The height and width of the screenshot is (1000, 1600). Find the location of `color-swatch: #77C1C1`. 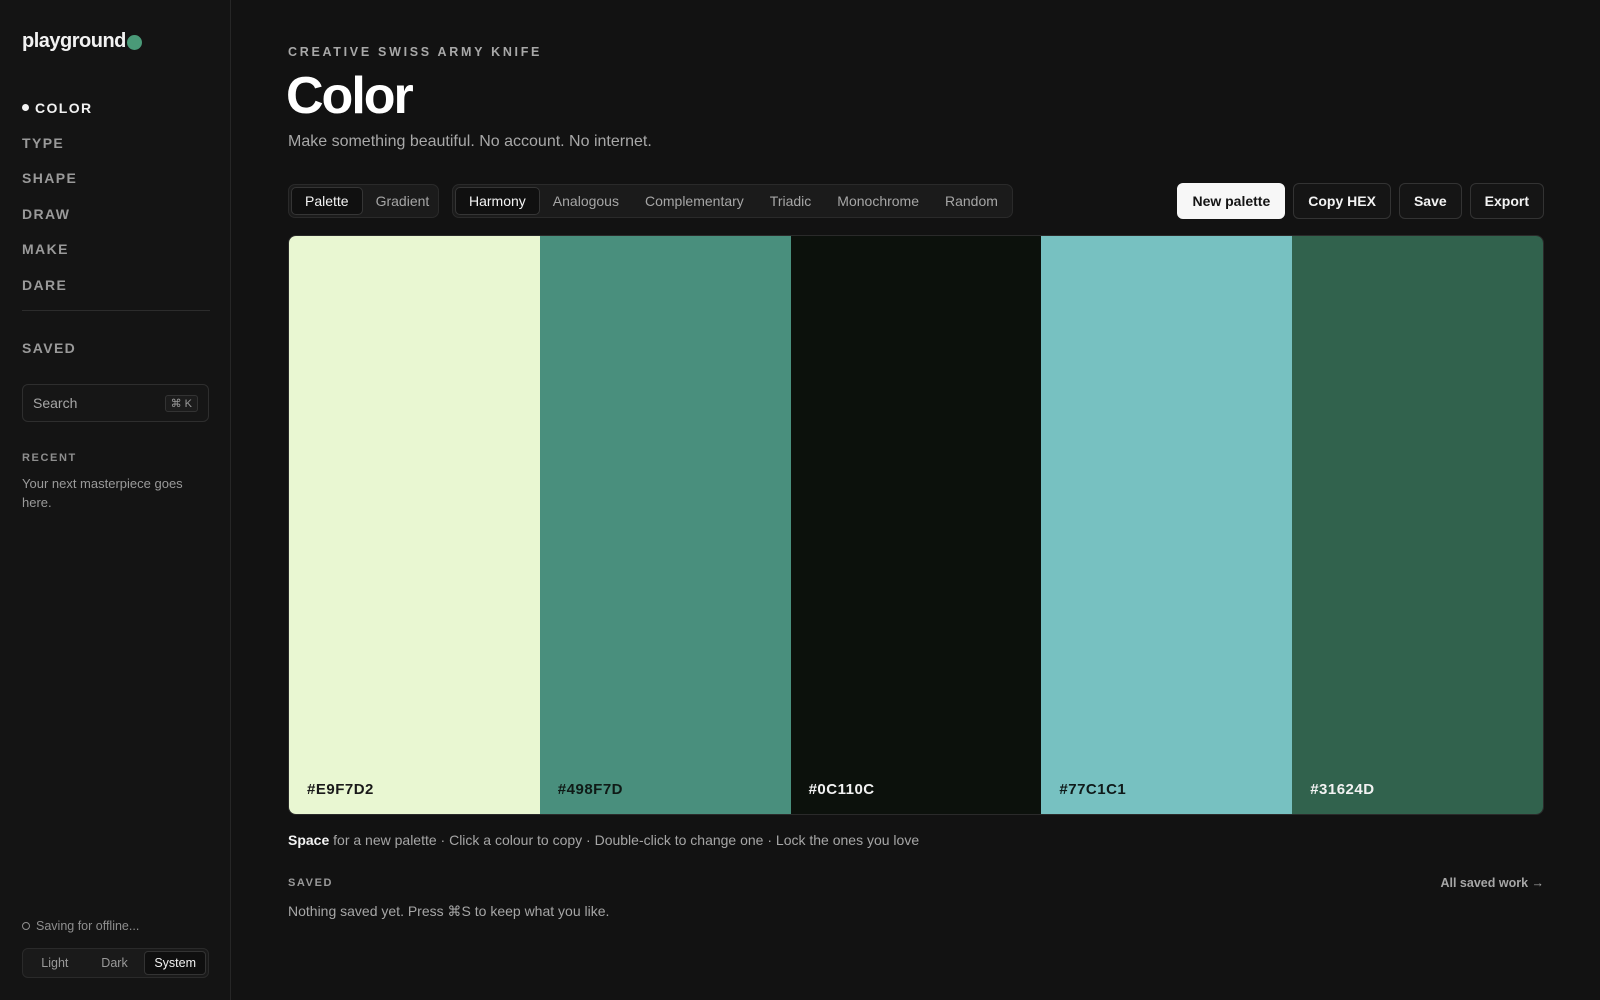

color-swatch: #77C1C1 is located at coordinates (1167, 525).